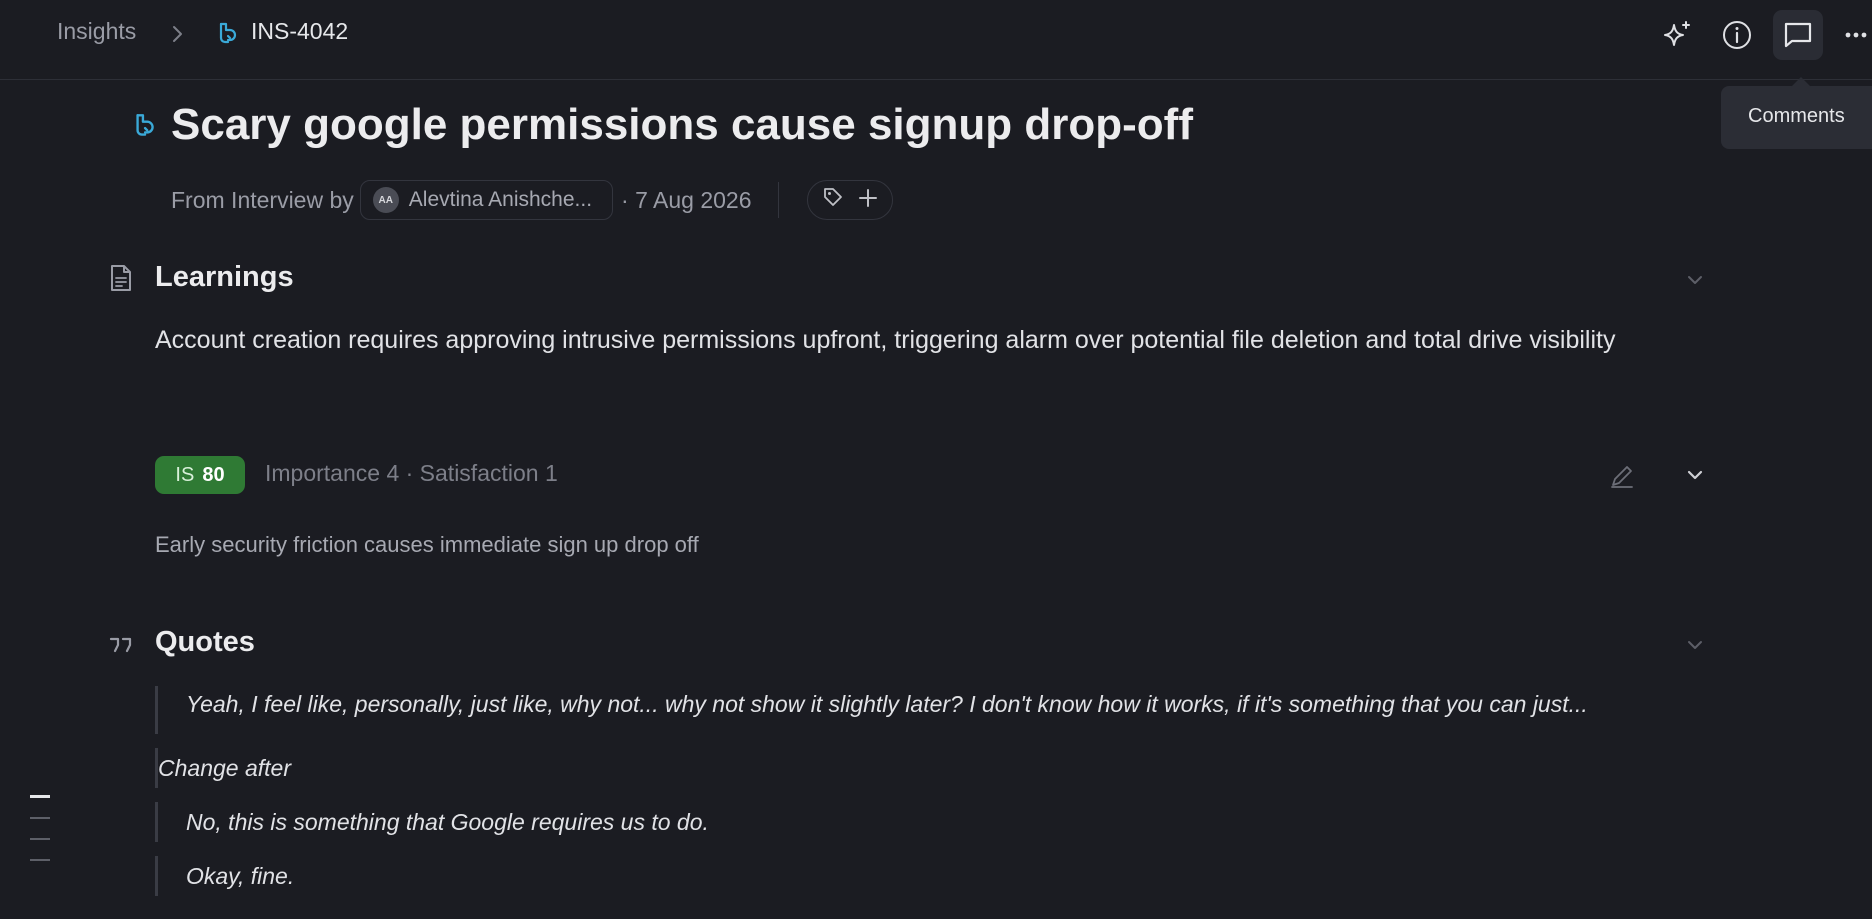  I want to click on top-bar: Insights INS-4042, so click(936, 40).